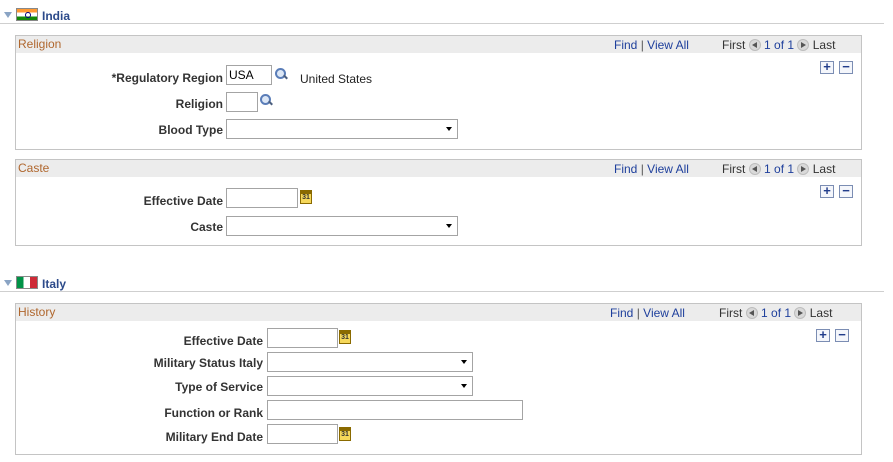 The width and height of the screenshot is (893, 462). Describe the element at coordinates (34, 168) in the screenshot. I see `section-title: Caste` at that location.